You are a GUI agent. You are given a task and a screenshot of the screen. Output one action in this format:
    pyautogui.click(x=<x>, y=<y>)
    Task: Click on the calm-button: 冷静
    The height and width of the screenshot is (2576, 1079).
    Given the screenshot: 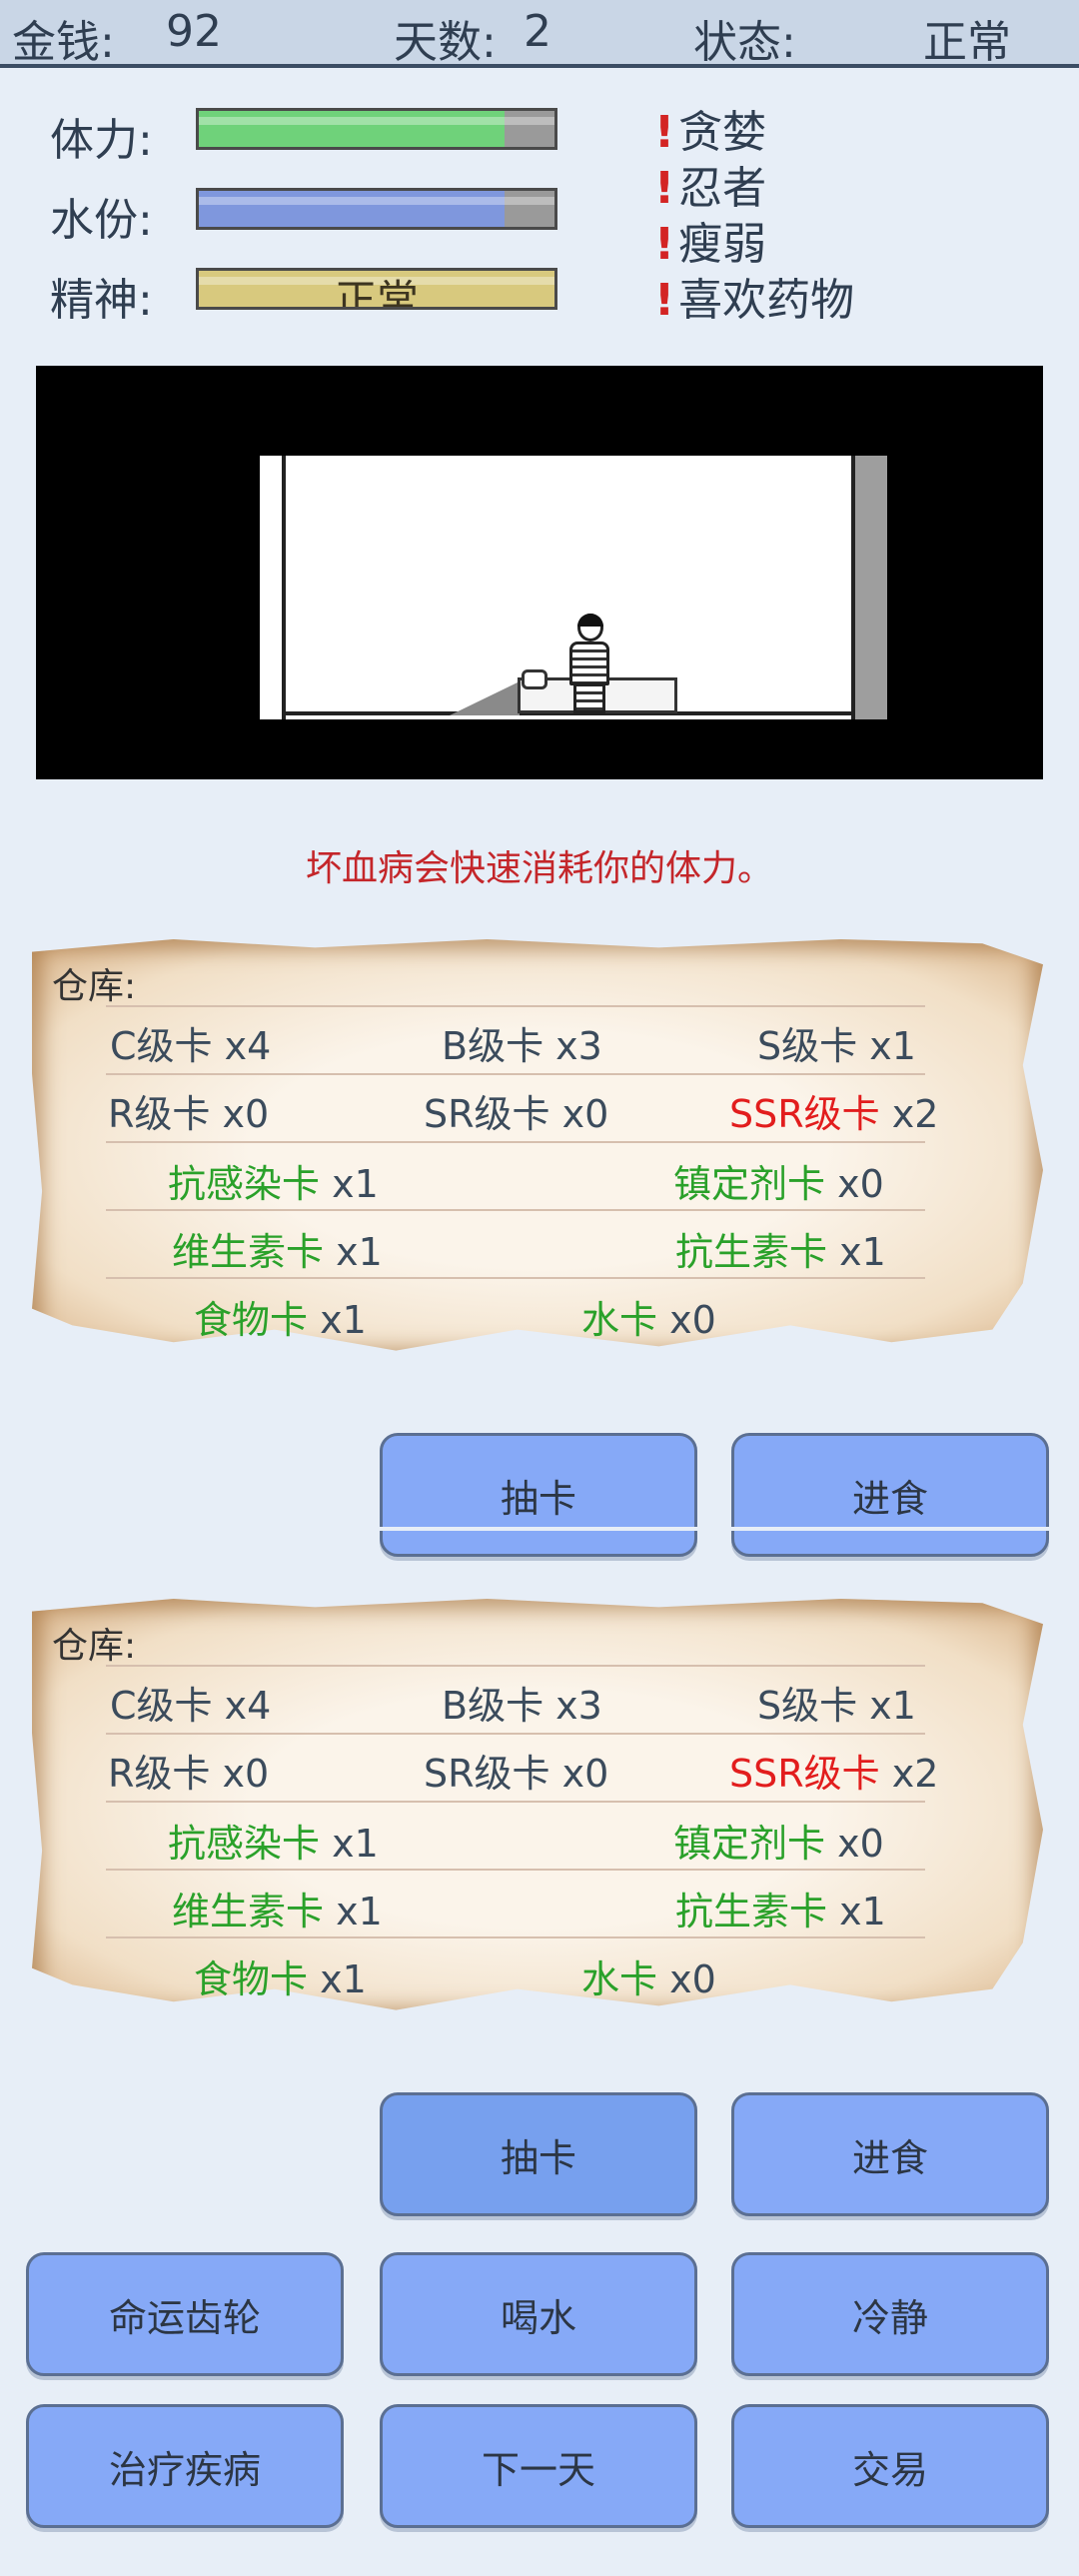 What is the action you would take?
    pyautogui.click(x=890, y=2314)
    